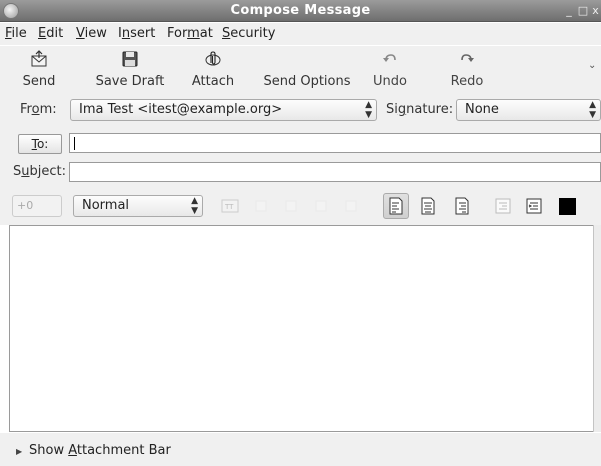 The image size is (601, 466). I want to click on send-options-button: Send Options, so click(307, 71).